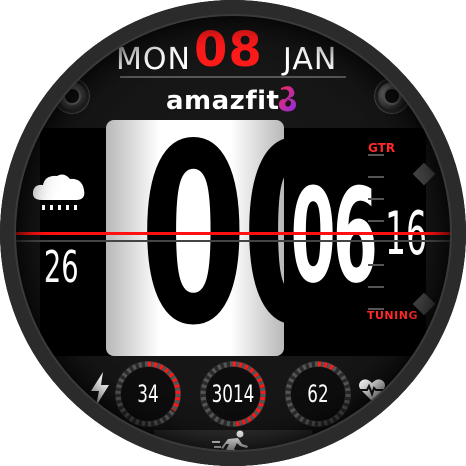 This screenshot has height=466, width=466. I want to click on right-screw-icon, so click(392, 96).